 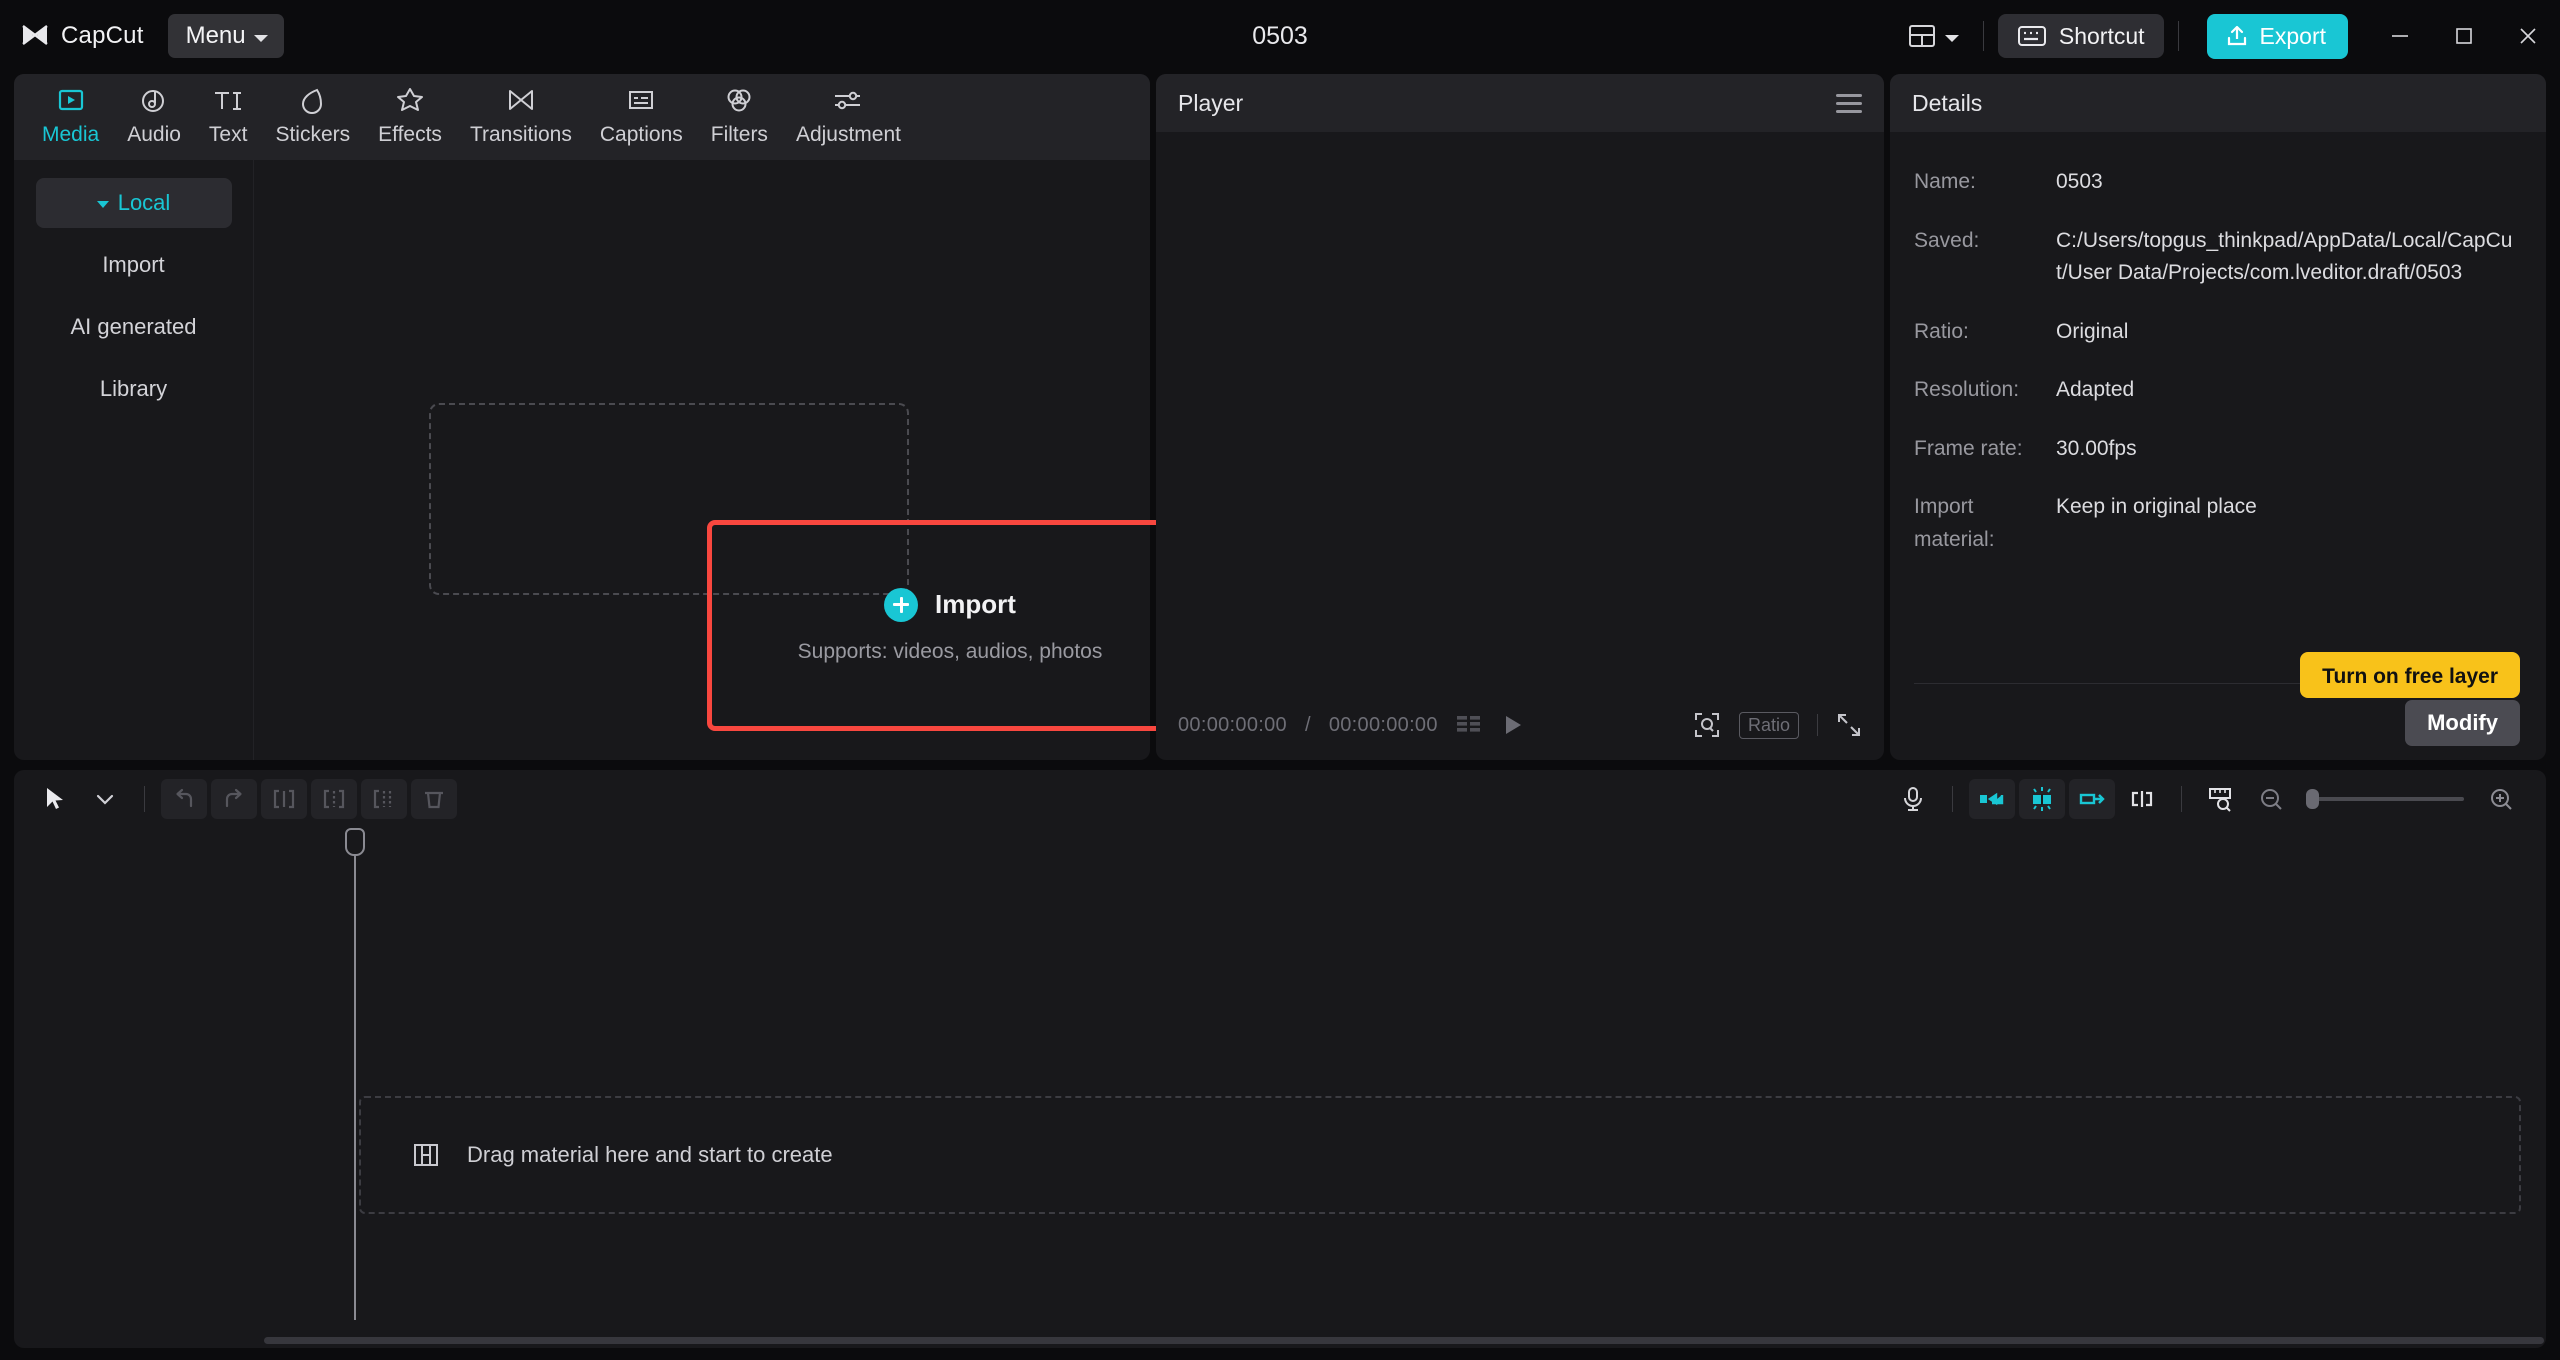 What do you see at coordinates (2528, 36) in the screenshot?
I see `close-button` at bounding box center [2528, 36].